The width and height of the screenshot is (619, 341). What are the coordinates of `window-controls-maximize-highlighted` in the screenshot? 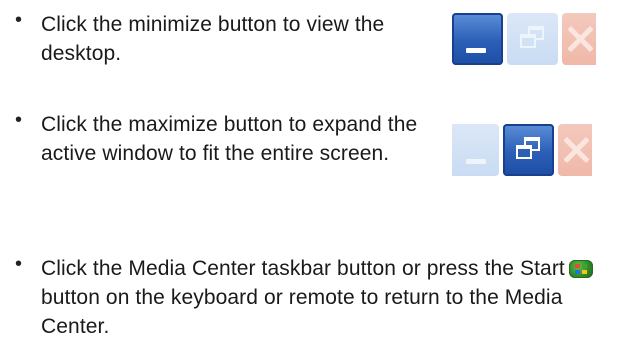 It's located at (535, 150).